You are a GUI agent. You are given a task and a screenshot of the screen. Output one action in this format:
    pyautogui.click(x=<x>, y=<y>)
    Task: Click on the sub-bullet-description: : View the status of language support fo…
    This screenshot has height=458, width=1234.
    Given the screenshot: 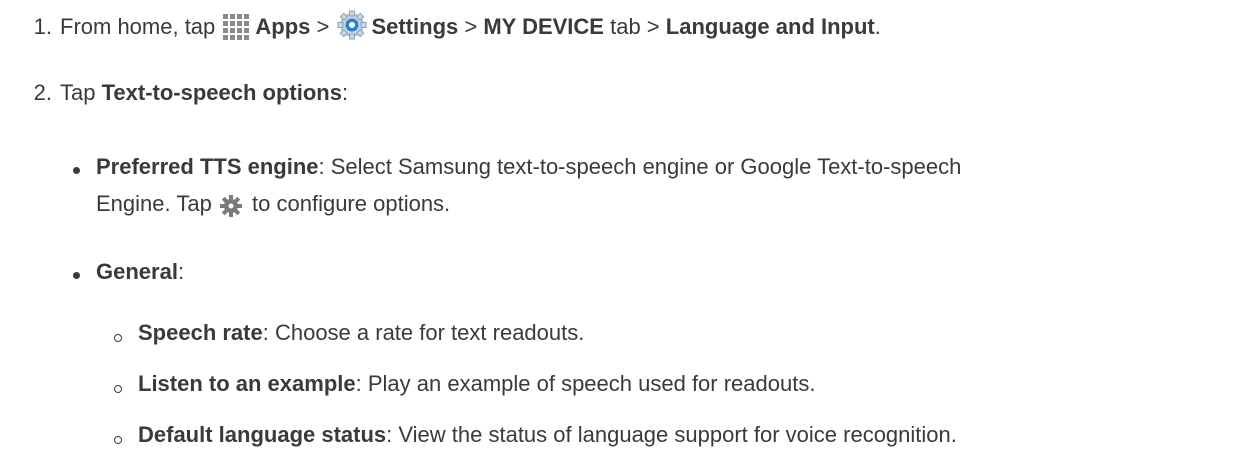 What is the action you would take?
    pyautogui.click(x=671, y=434)
    